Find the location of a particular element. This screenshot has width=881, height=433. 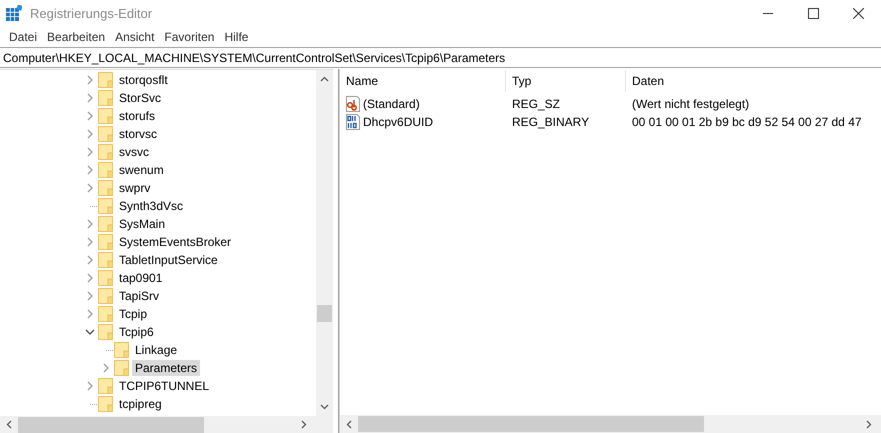

tree-item: TabletInputService is located at coordinates (168, 260).